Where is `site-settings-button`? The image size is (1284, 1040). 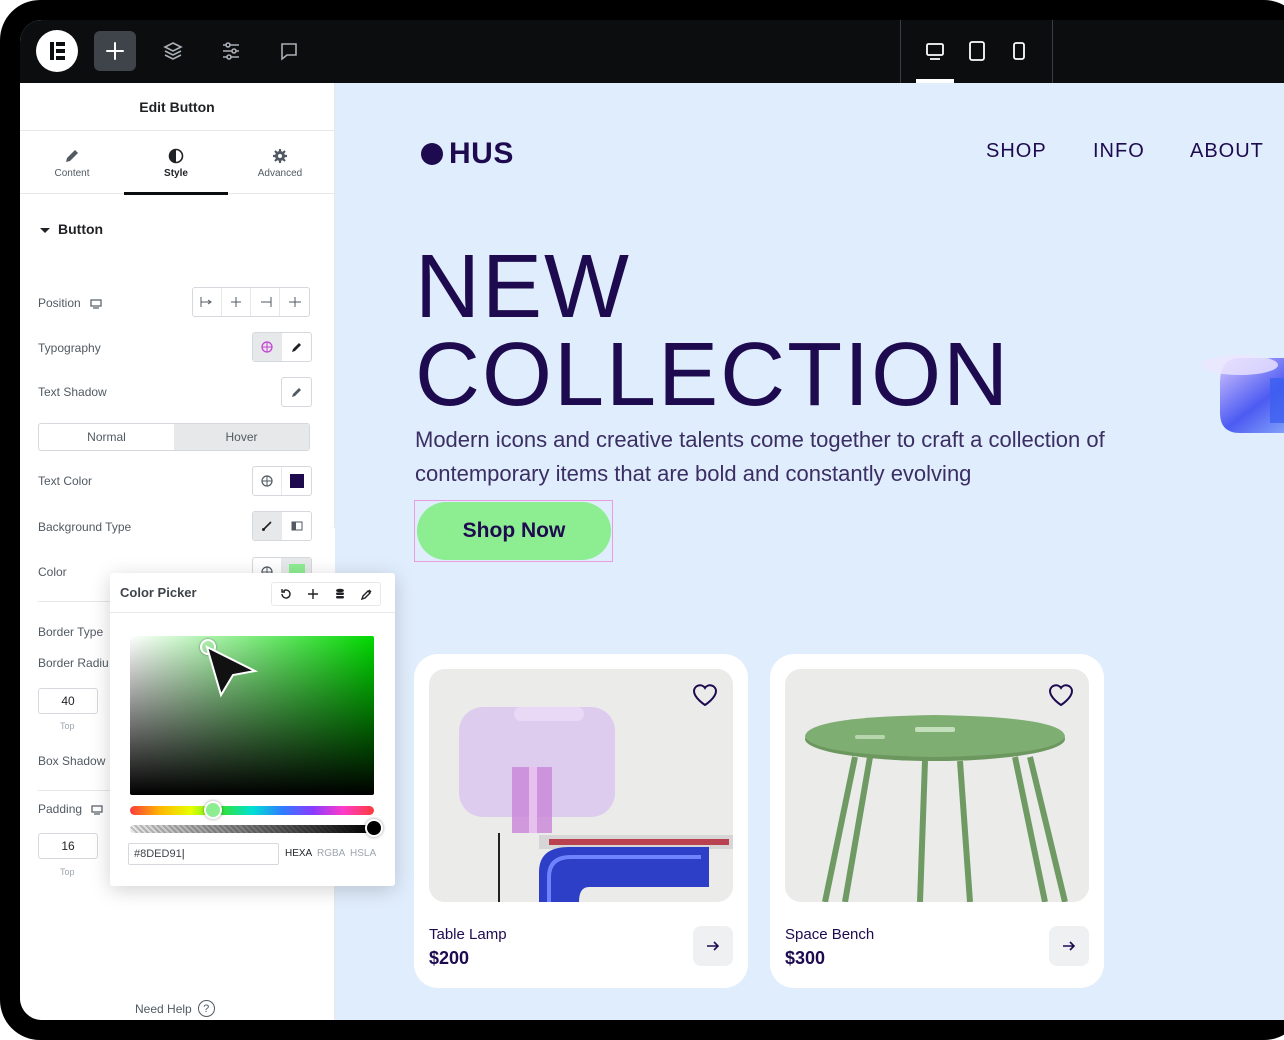 site-settings-button is located at coordinates (231, 51).